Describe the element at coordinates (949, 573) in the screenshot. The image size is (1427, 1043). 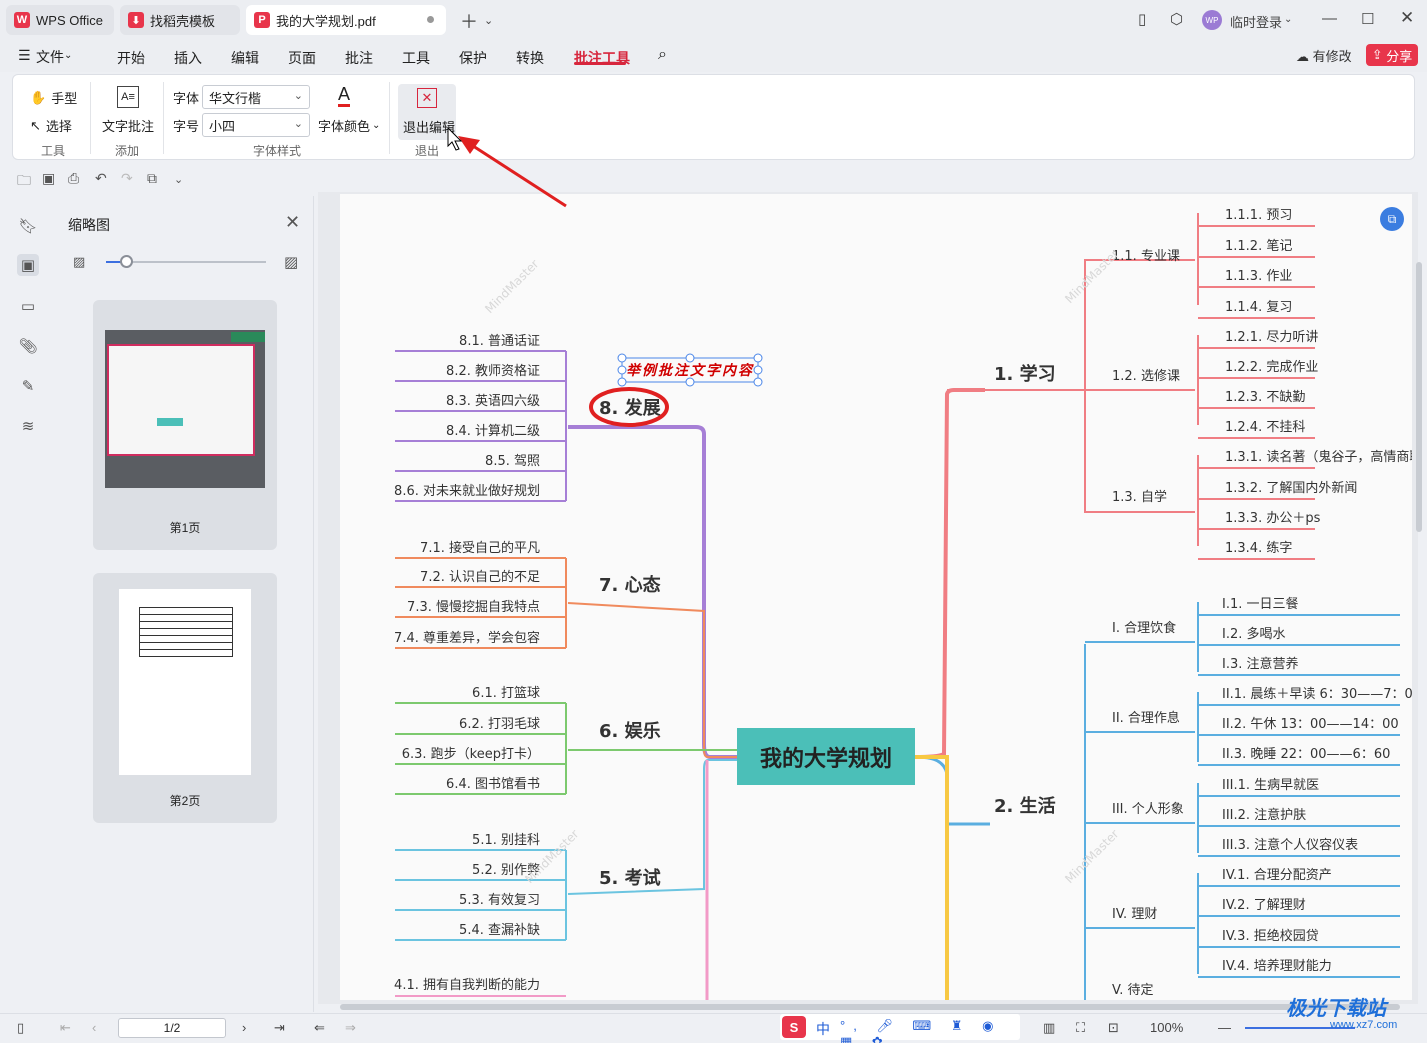
I see `branch-line-study` at that location.